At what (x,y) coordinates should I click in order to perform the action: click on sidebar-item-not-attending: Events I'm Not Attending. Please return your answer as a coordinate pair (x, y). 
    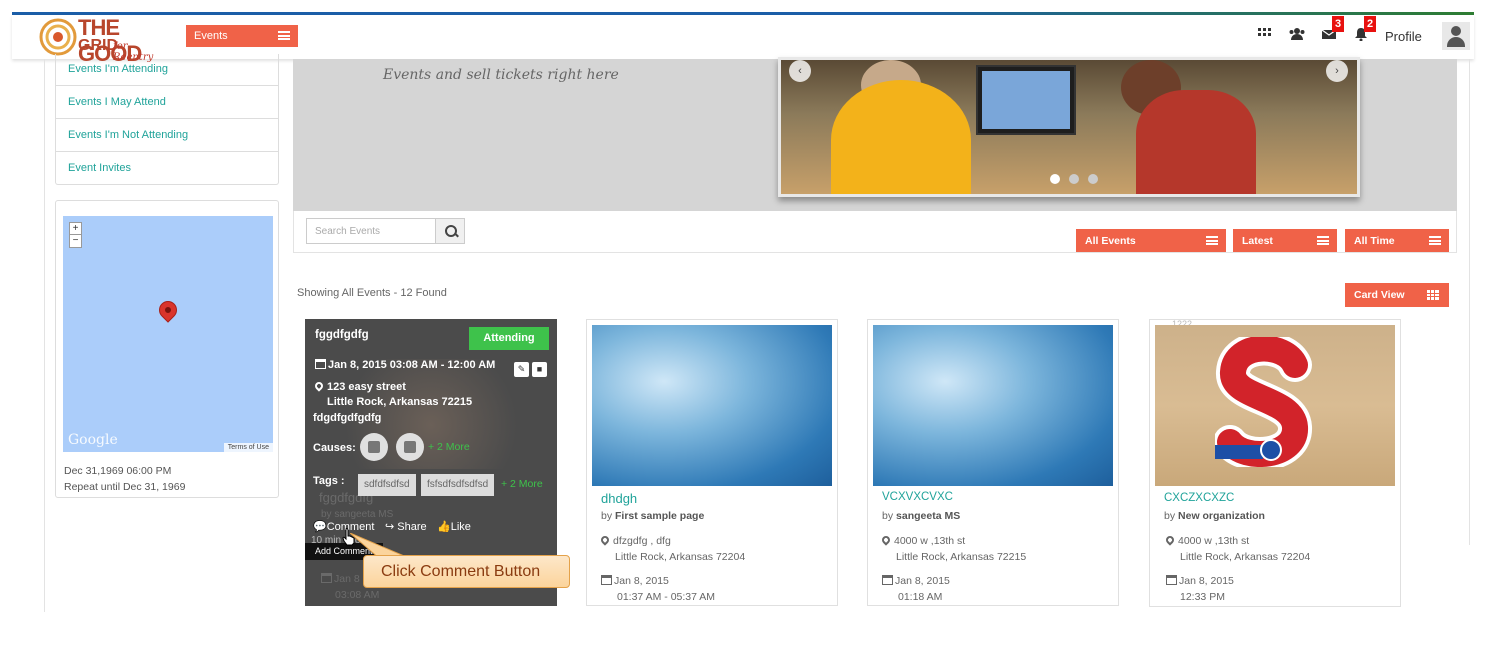
    Looking at the image, I should click on (167, 135).